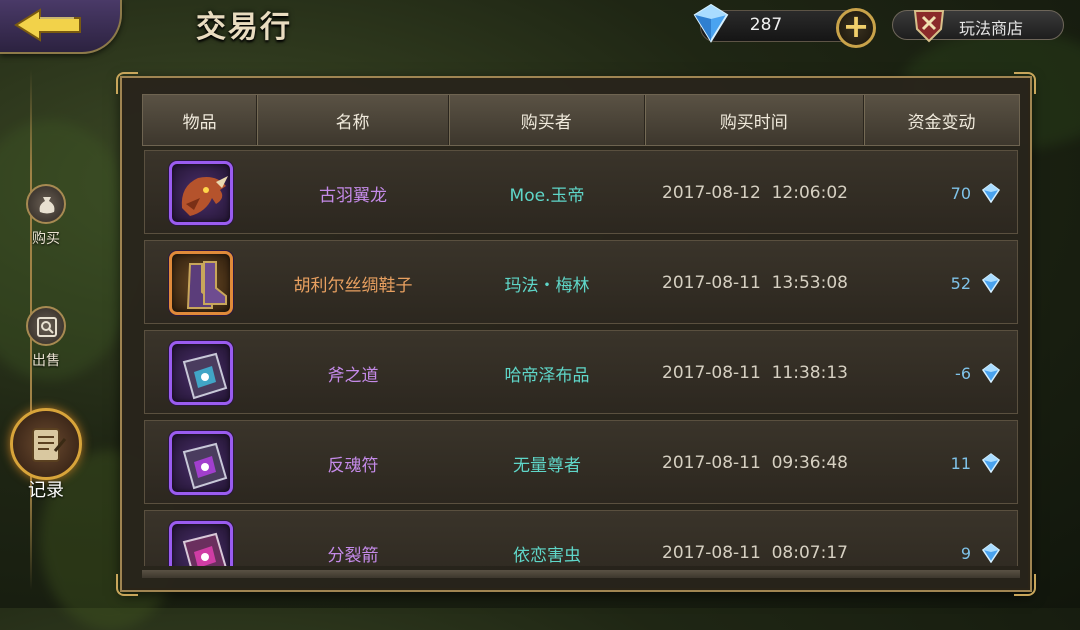 This screenshot has height=630, width=1080. I want to click on add-diamonds-button: +, so click(856, 28).